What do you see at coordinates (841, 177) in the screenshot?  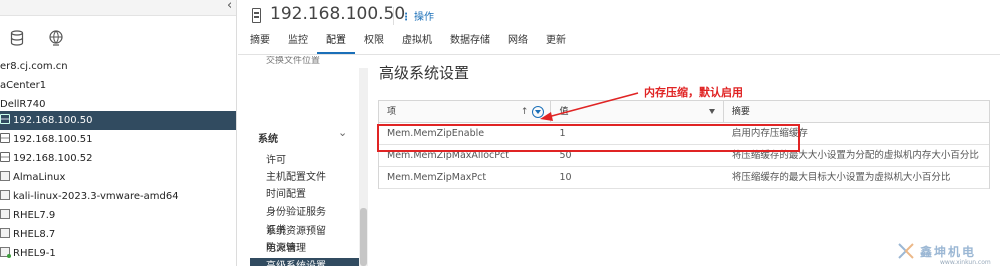 I see `cell-summary: 将压缩缓存的最大目标大小设置为虚拟机大小百分比` at bounding box center [841, 177].